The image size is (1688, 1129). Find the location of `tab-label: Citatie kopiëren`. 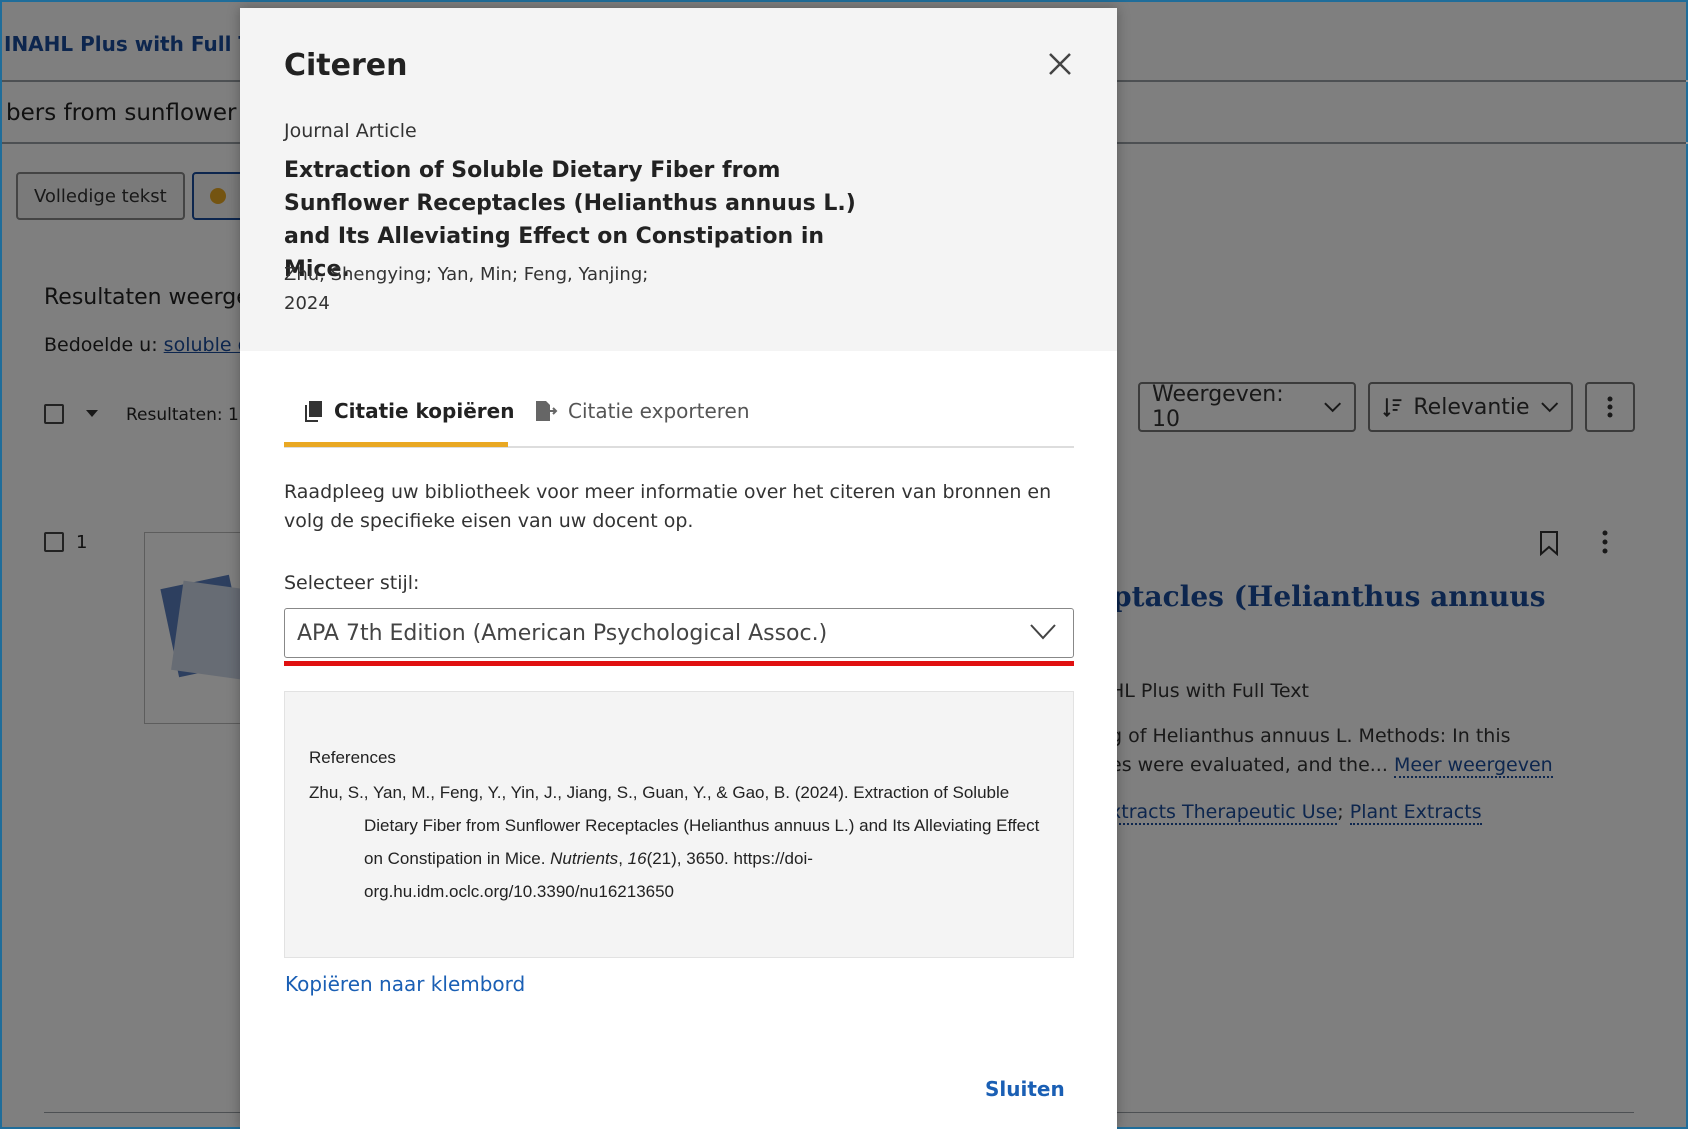

tab-label: Citatie kopiëren is located at coordinates (424, 411).